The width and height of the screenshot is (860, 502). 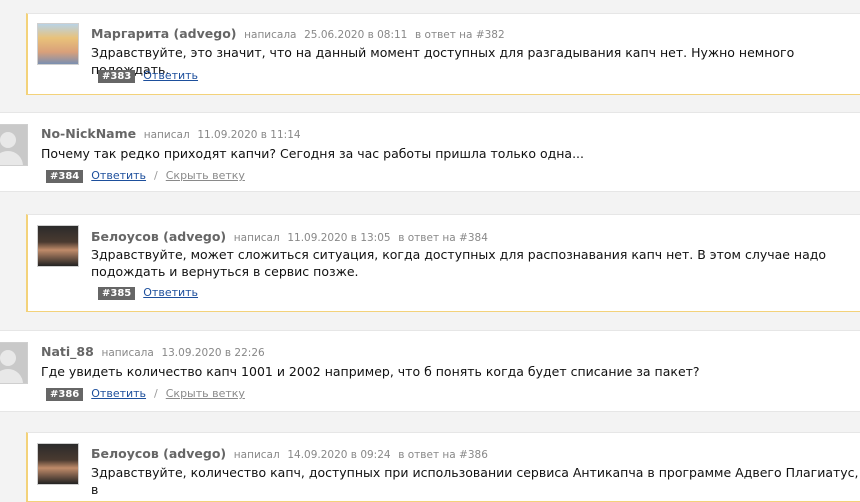 What do you see at coordinates (460, 35) in the screenshot?
I see `reply-to-link: в ответ на #382` at bounding box center [460, 35].